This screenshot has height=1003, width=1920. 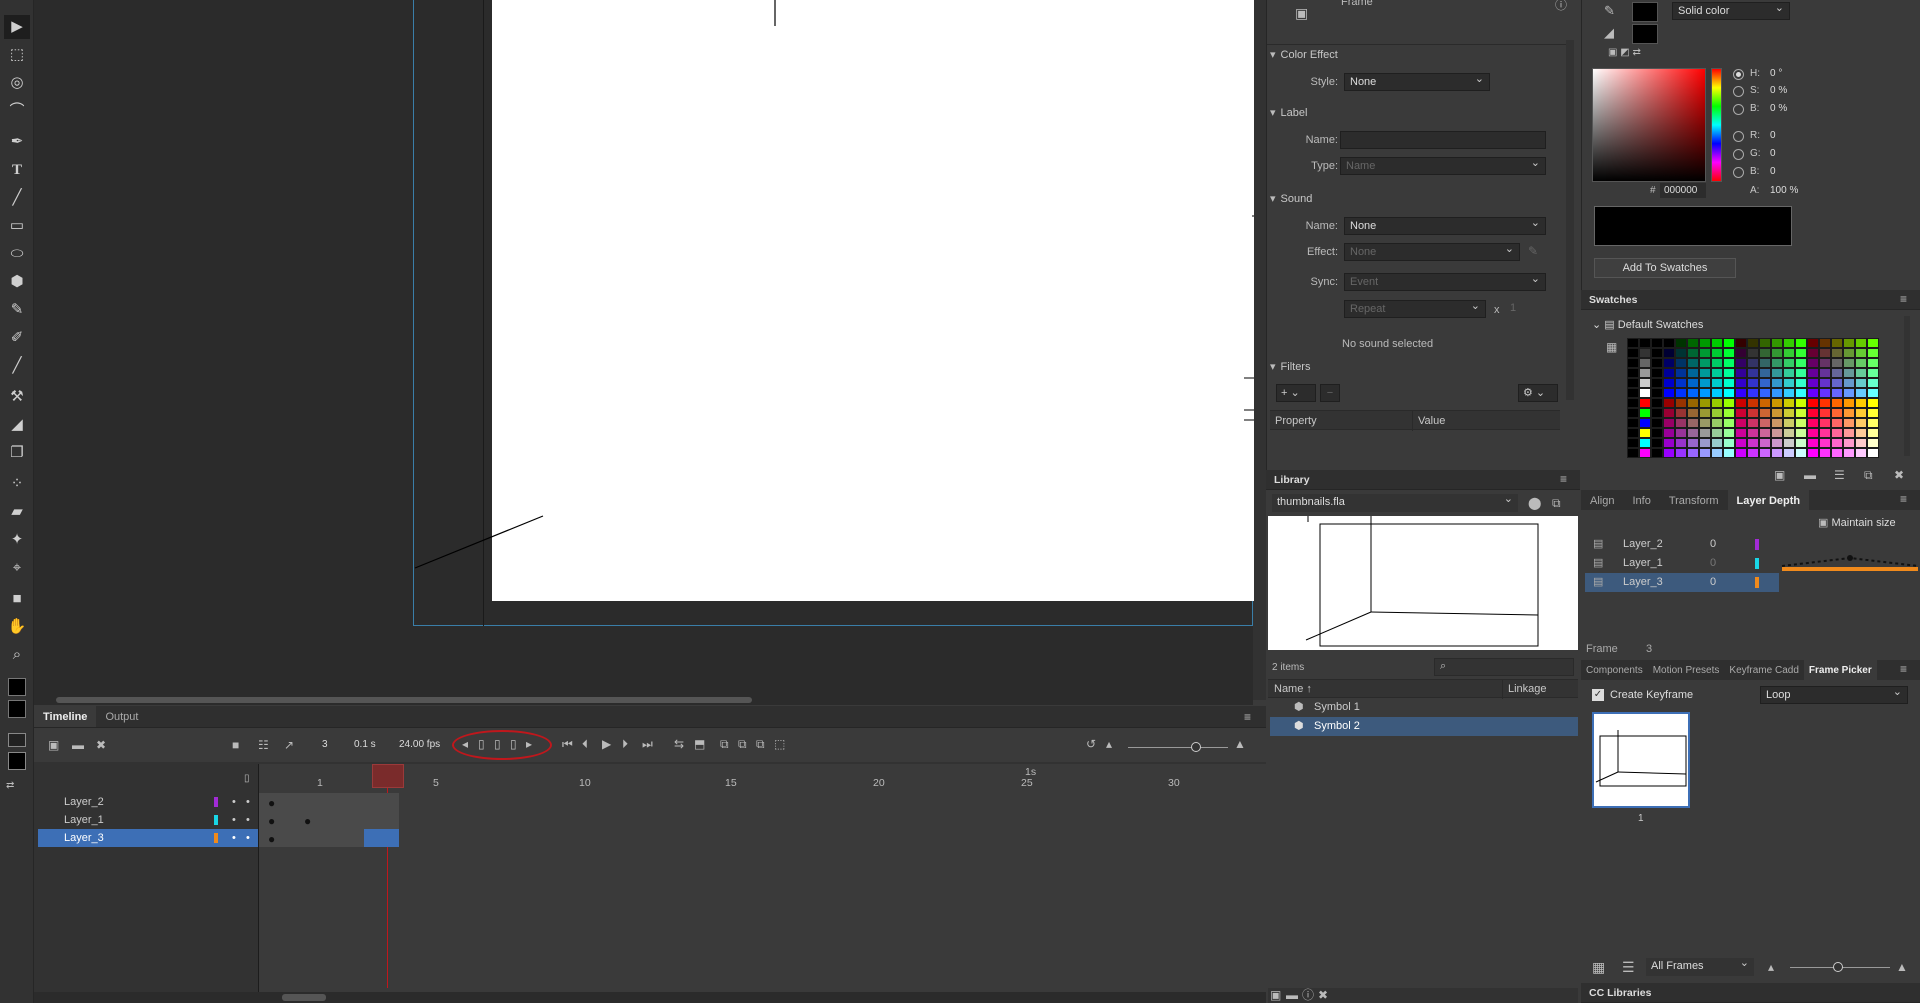 I want to click on tab-timeline: Timeline, so click(x=65, y=716).